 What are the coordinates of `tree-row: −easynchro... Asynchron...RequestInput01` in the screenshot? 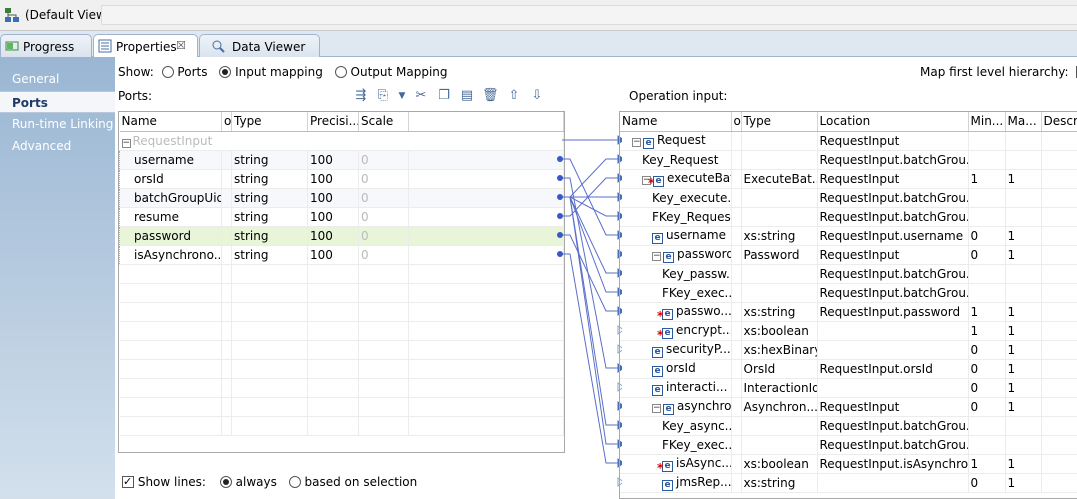 It's located at (848, 407).